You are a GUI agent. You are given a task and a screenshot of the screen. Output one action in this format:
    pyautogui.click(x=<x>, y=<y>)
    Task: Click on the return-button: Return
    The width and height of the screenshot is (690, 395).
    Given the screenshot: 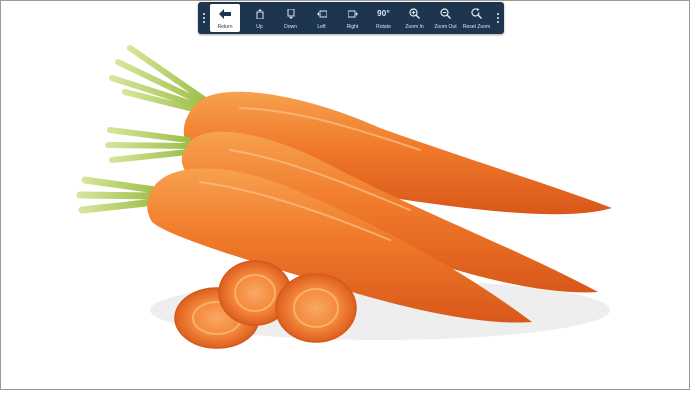 What is the action you would take?
    pyautogui.click(x=225, y=18)
    